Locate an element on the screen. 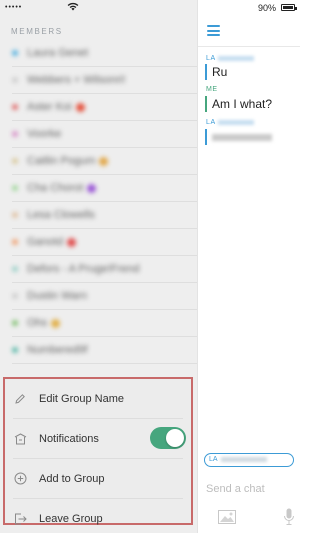 Image resolution: width=320 pixels, height=533 pixels. chat-input: Send a chat is located at coordinates (235, 489).